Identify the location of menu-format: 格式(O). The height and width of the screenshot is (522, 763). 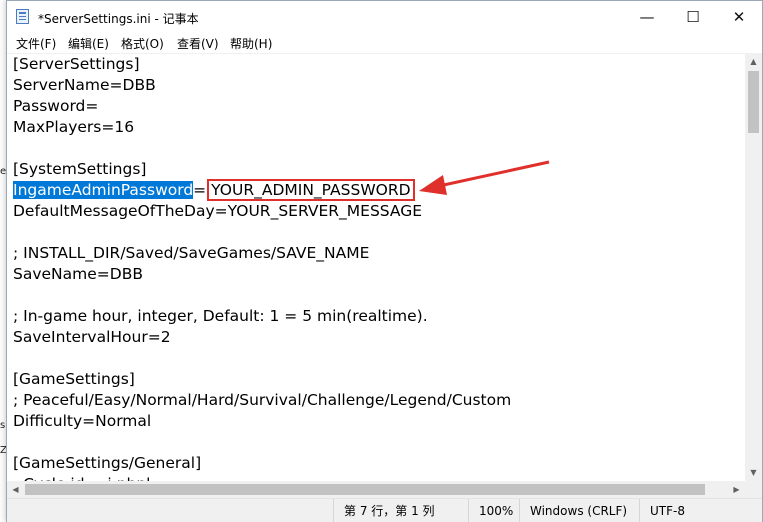
(142, 43).